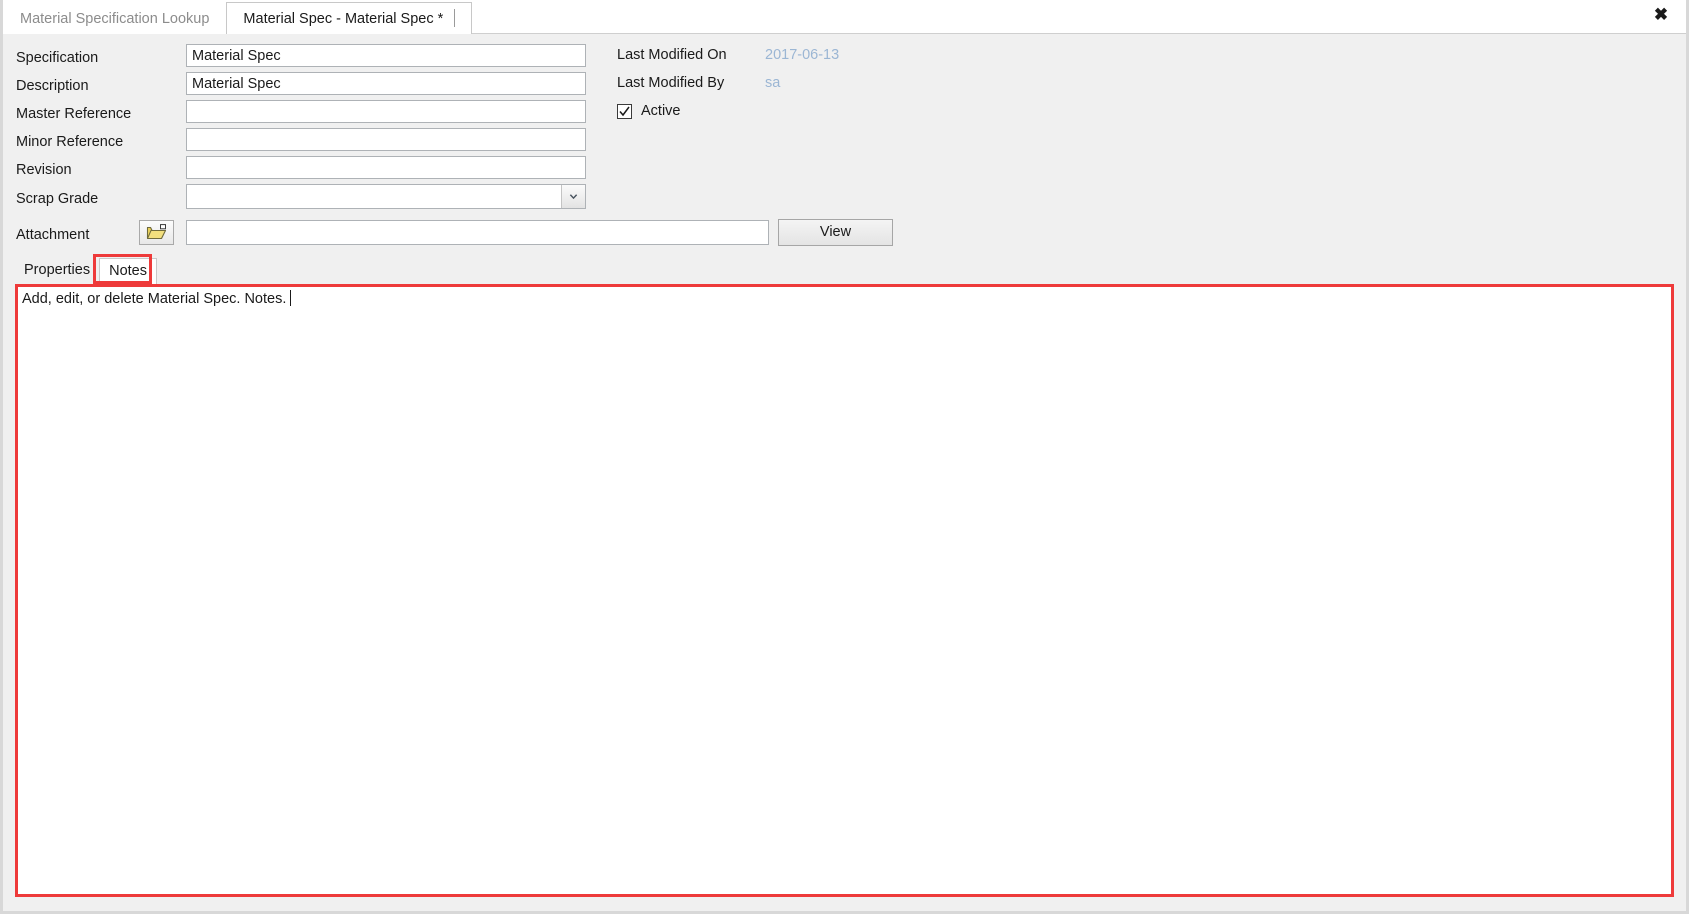 This screenshot has height=914, width=1689. Describe the element at coordinates (835, 232) in the screenshot. I see `view-attachment-button: View` at that location.